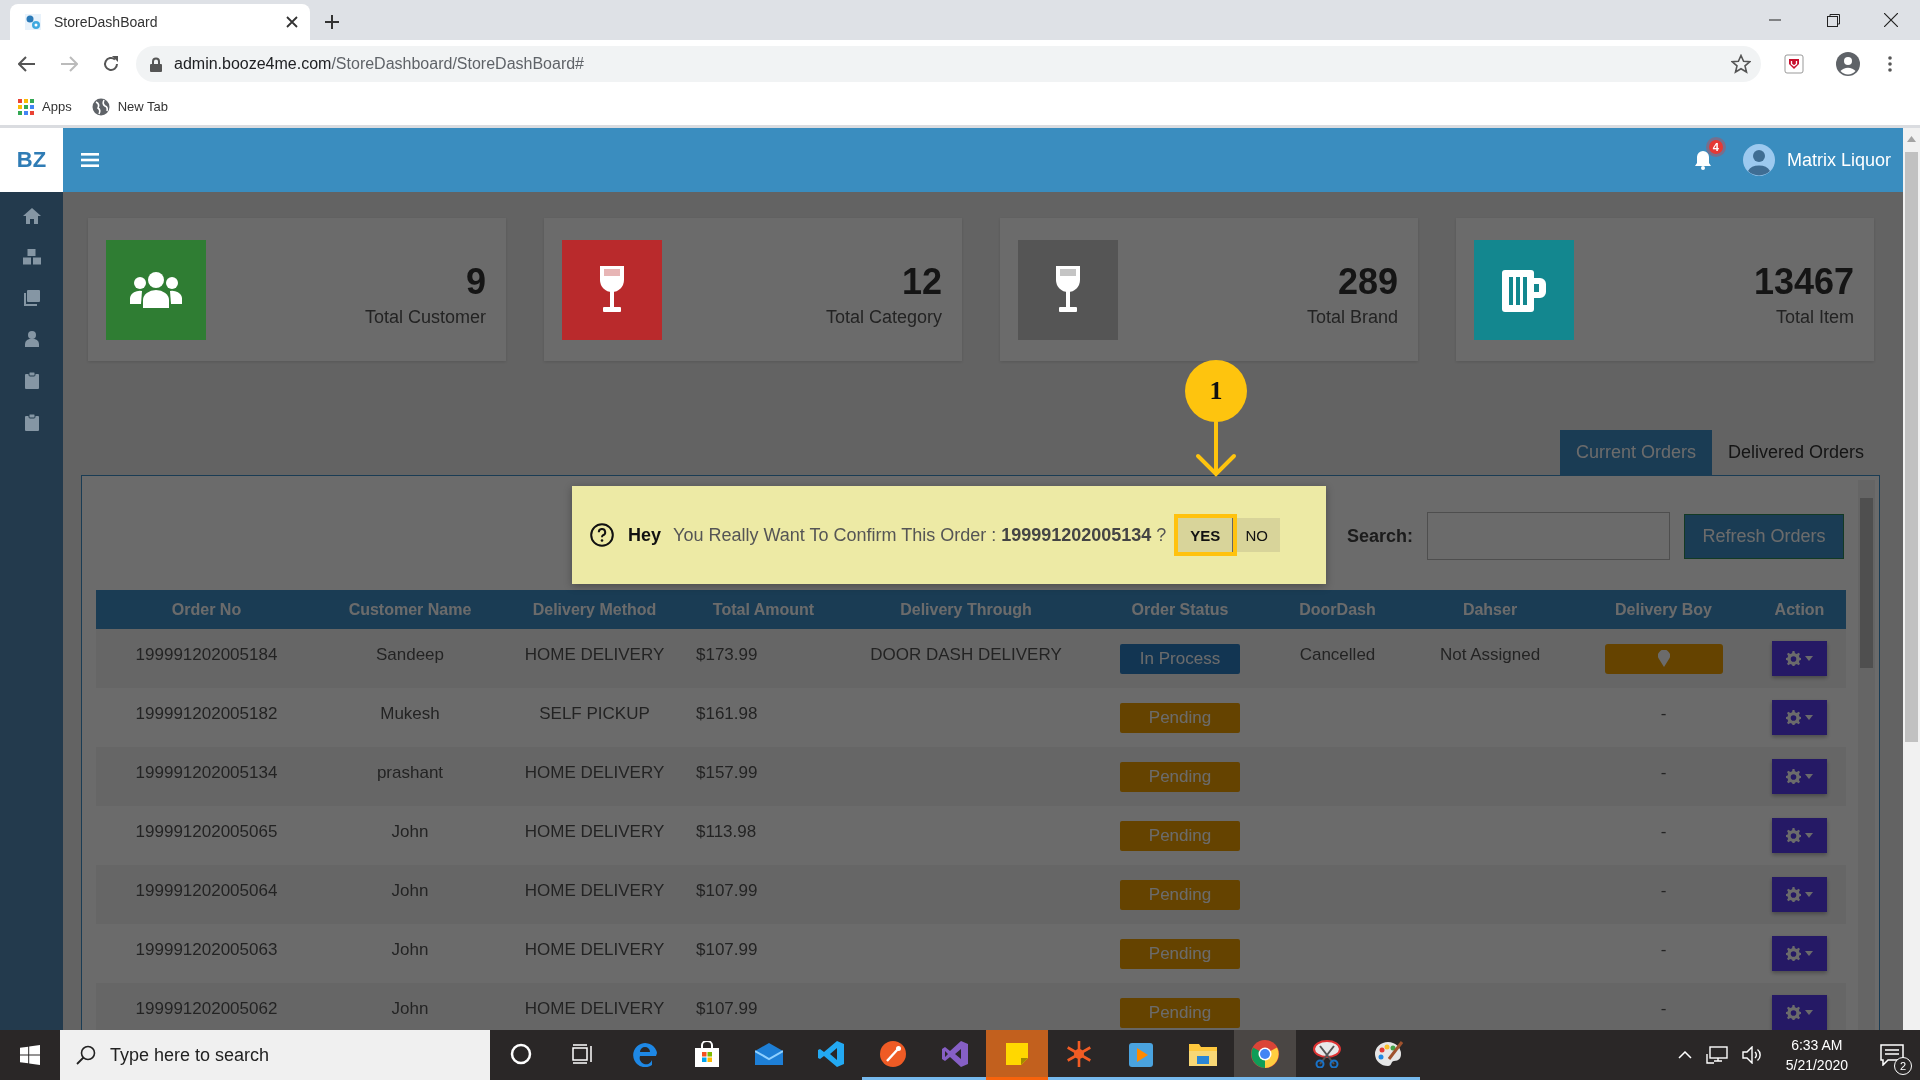 This screenshot has width=1920, height=1080. I want to click on code-editor-icon, so click(831, 1053).